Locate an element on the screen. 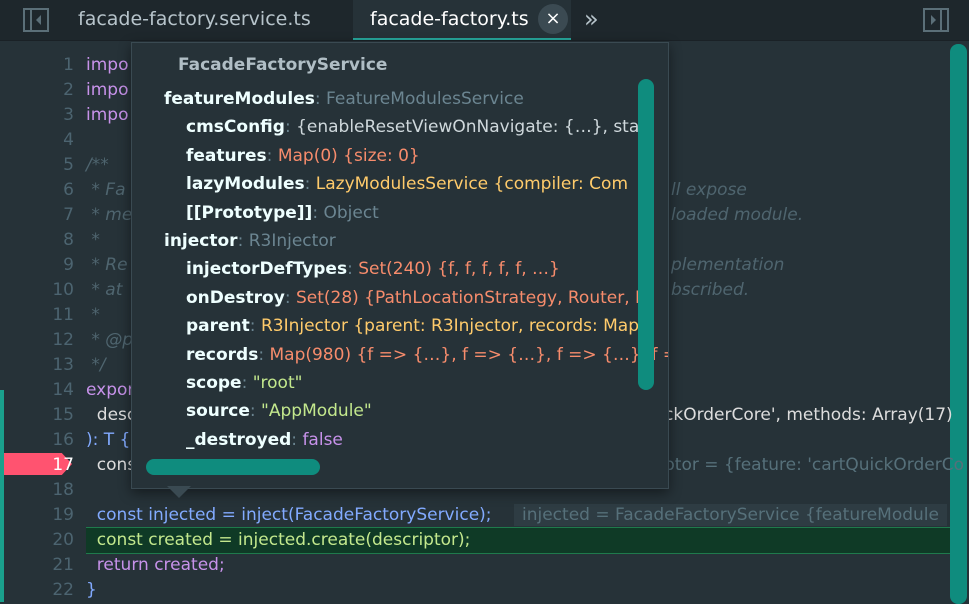 The image size is (969, 604). popup-tree-row: source: "AppModule" is located at coordinates (279, 411).